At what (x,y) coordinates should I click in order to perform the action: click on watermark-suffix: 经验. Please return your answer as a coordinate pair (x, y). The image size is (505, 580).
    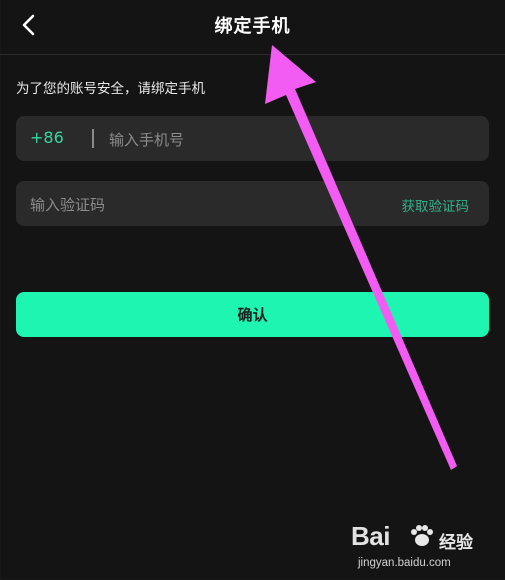
    Looking at the image, I should click on (456, 543).